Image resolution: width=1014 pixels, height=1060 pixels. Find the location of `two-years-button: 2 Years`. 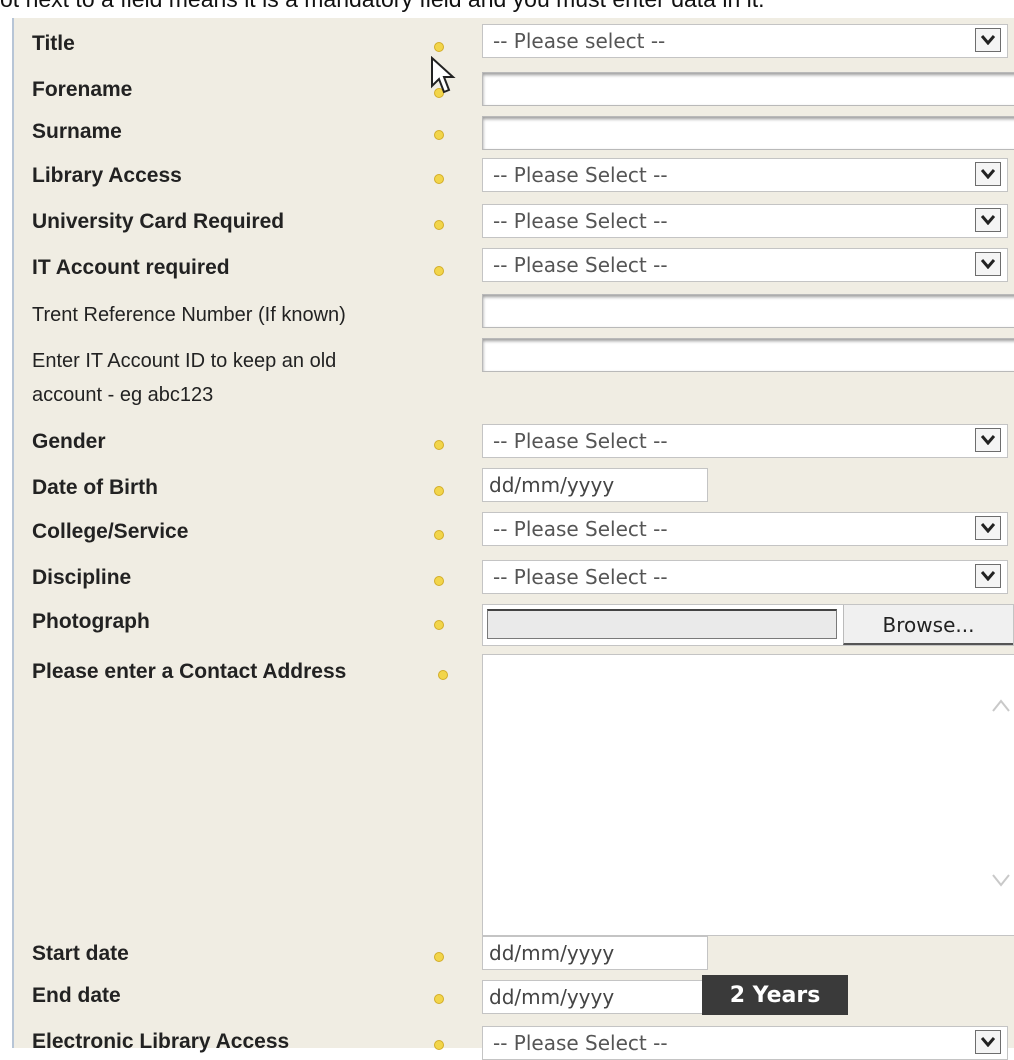

two-years-button: 2 Years is located at coordinates (775, 995).